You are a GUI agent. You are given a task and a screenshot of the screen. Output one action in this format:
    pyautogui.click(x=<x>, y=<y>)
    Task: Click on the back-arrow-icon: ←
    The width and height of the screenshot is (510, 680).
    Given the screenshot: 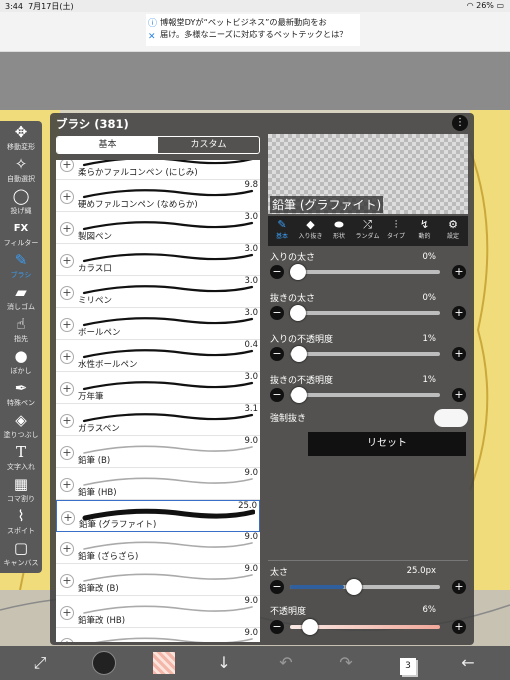 What is the action you would take?
    pyautogui.click(x=468, y=663)
    